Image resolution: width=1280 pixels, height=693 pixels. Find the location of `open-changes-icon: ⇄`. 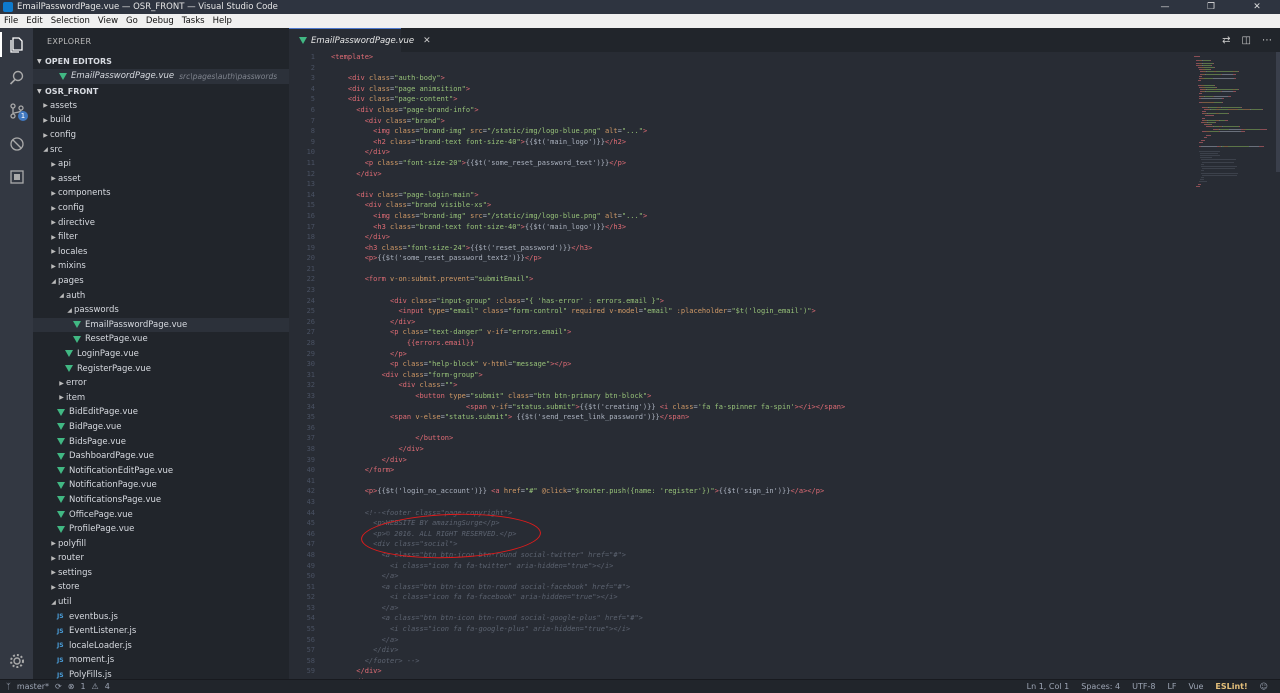

open-changes-icon: ⇄ is located at coordinates (1226, 40).